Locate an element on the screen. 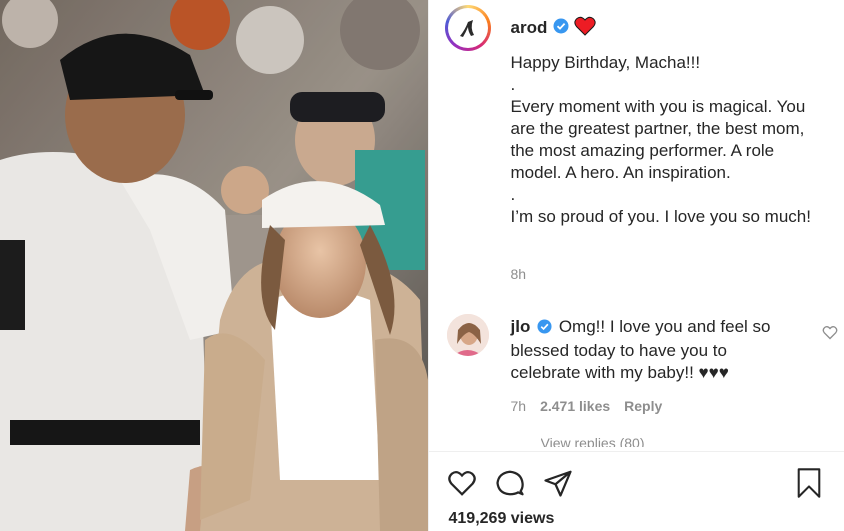  paper-plane-icon is located at coordinates (558, 483).